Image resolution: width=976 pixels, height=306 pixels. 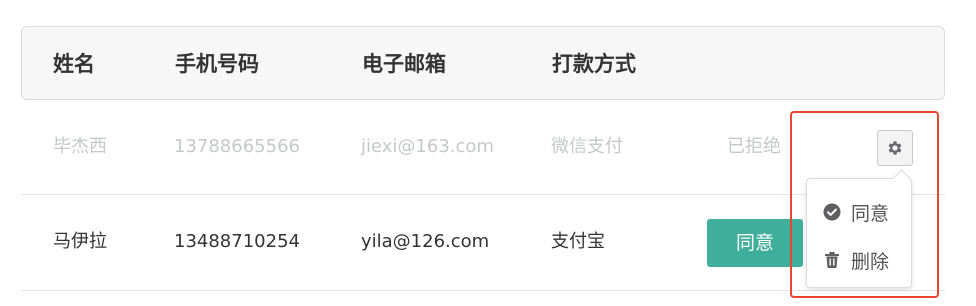 I want to click on cell-email: yila@126.com, so click(x=425, y=241).